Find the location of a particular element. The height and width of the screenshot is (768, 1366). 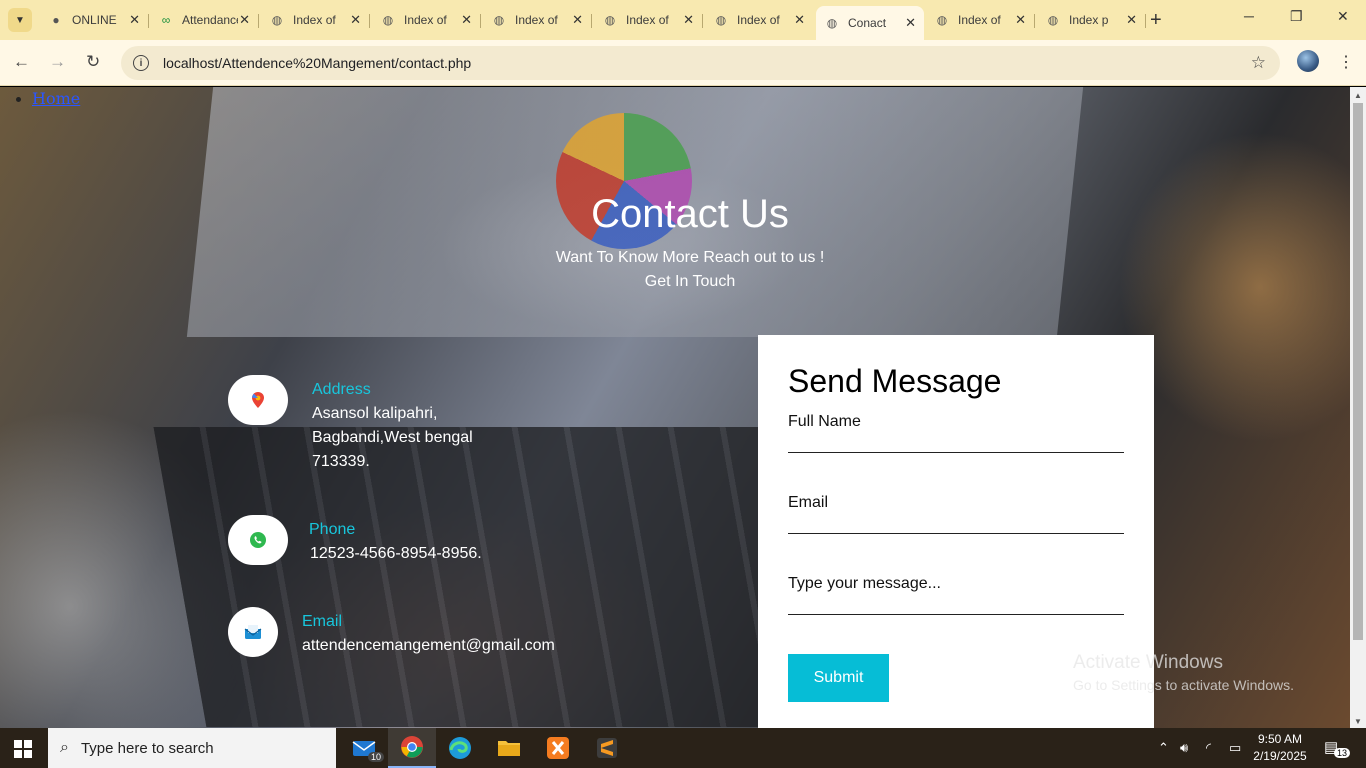

email-label: Email is located at coordinates (322, 621).